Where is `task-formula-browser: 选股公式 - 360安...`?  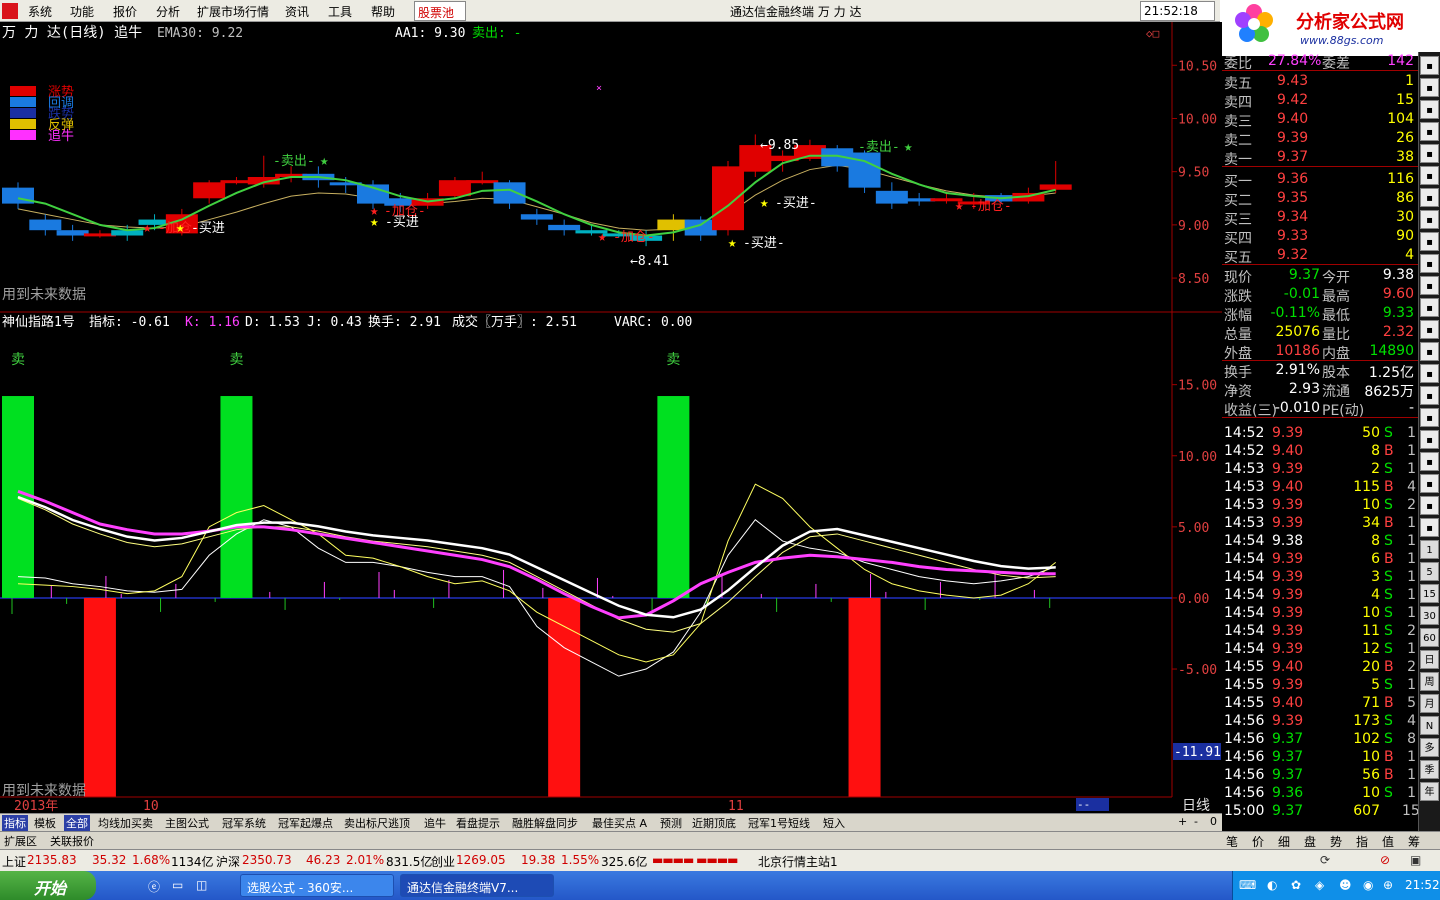
task-formula-browser: 选股公式 - 360安... is located at coordinates (317, 885).